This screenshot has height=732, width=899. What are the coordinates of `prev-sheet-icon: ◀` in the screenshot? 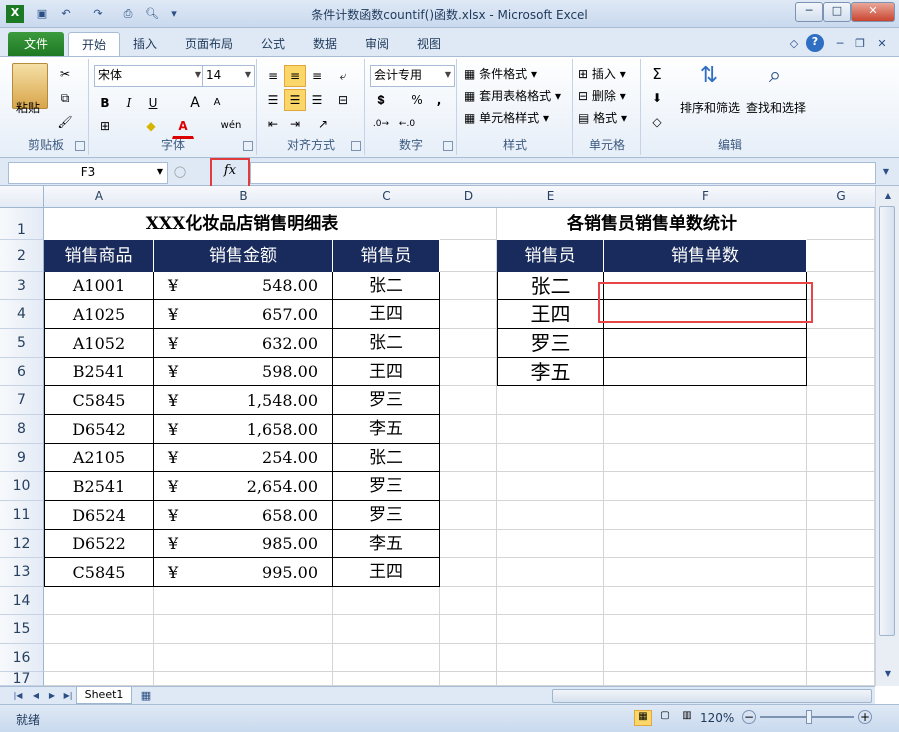 It's located at (36, 696).